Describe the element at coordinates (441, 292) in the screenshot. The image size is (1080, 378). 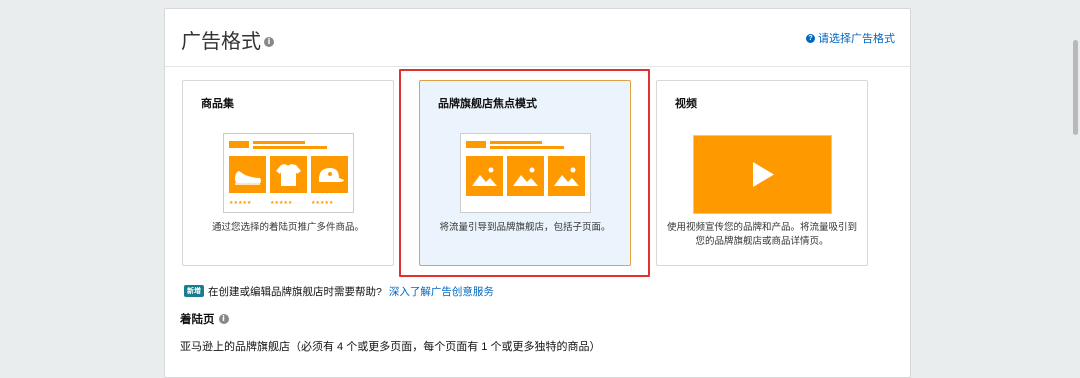
I see `learn-more-link: 深入了解广告创意服务` at that location.